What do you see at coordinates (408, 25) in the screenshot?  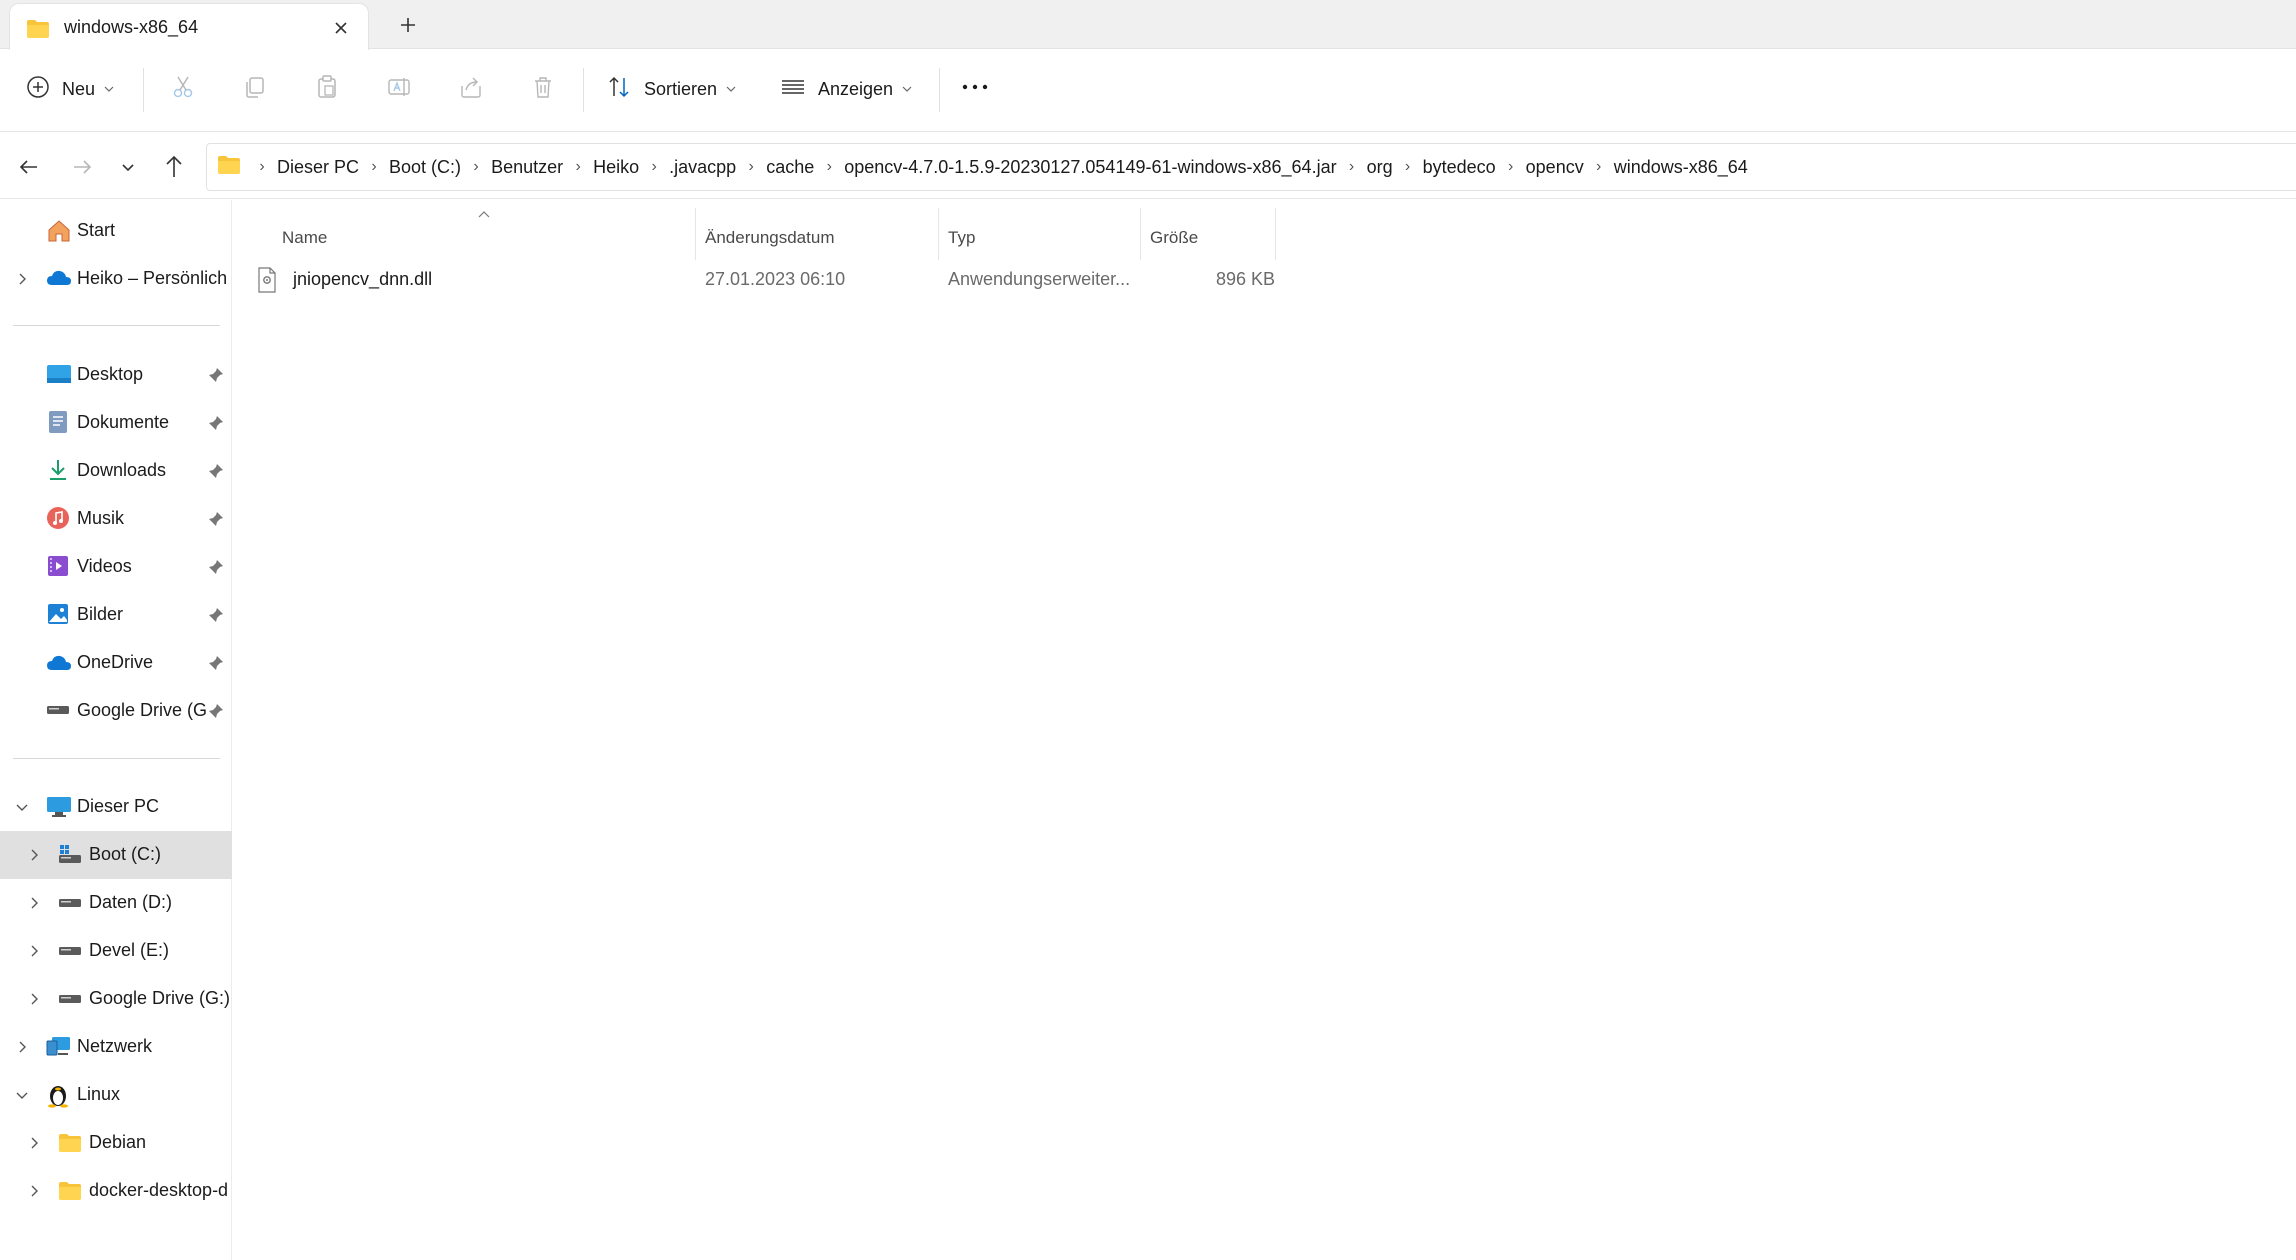 I see `new-tab-button` at bounding box center [408, 25].